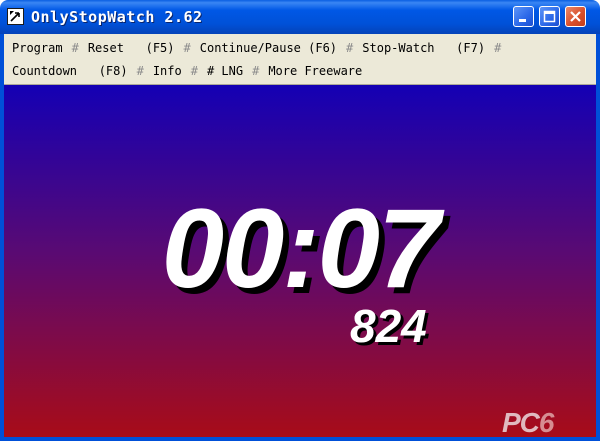 The height and width of the screenshot is (441, 600). Describe the element at coordinates (37, 48) in the screenshot. I see `menu-item-program: Program` at that location.